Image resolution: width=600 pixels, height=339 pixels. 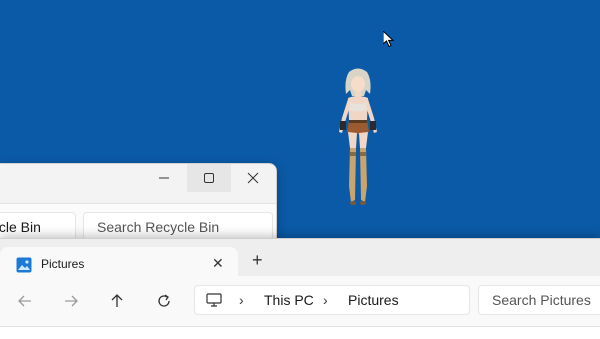 I want to click on breadcrumb-pictures: Pictures, so click(x=373, y=300).